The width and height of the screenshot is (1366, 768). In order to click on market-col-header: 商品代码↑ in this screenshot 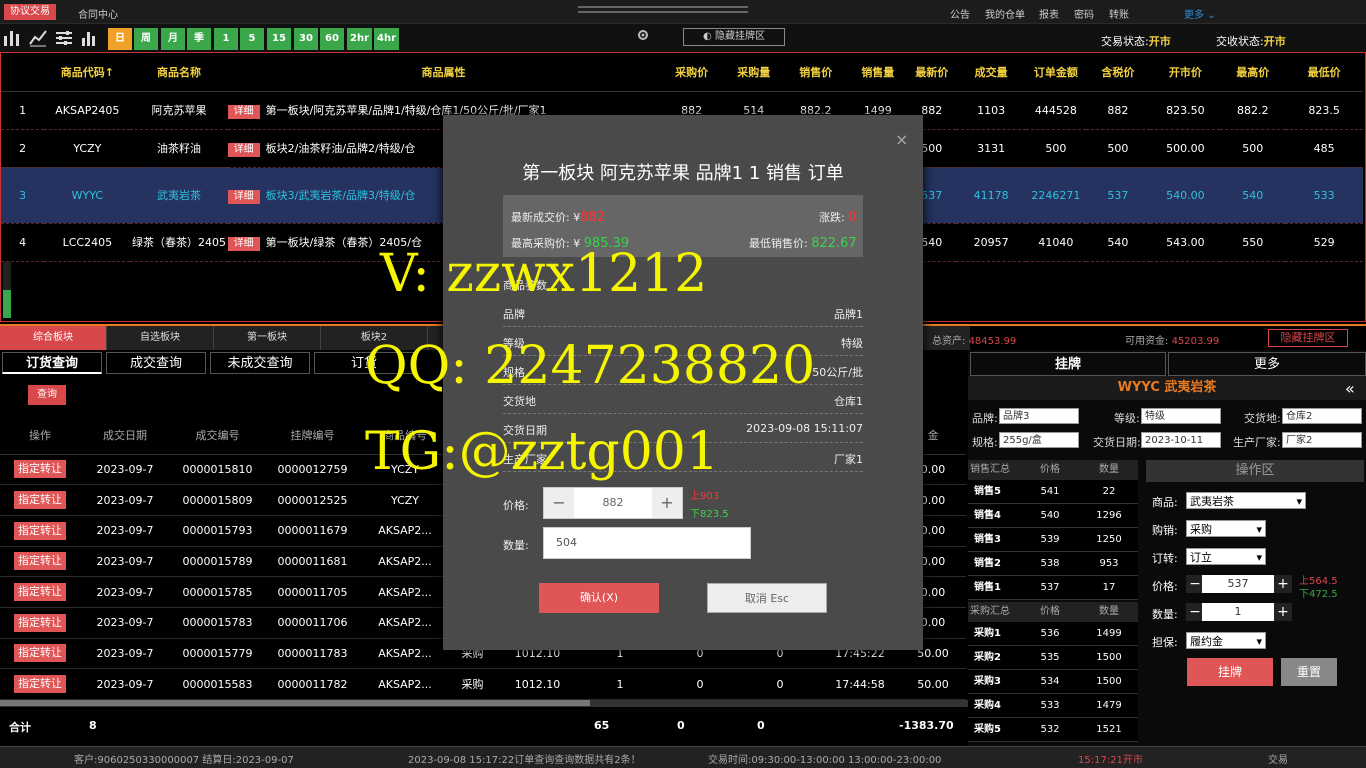, I will do `click(87, 72)`.